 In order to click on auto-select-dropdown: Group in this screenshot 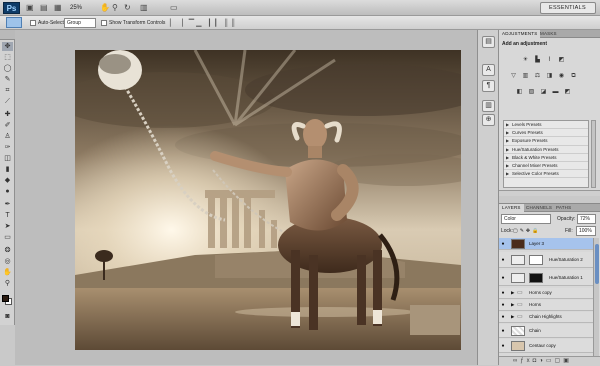, I will do `click(80, 23)`.